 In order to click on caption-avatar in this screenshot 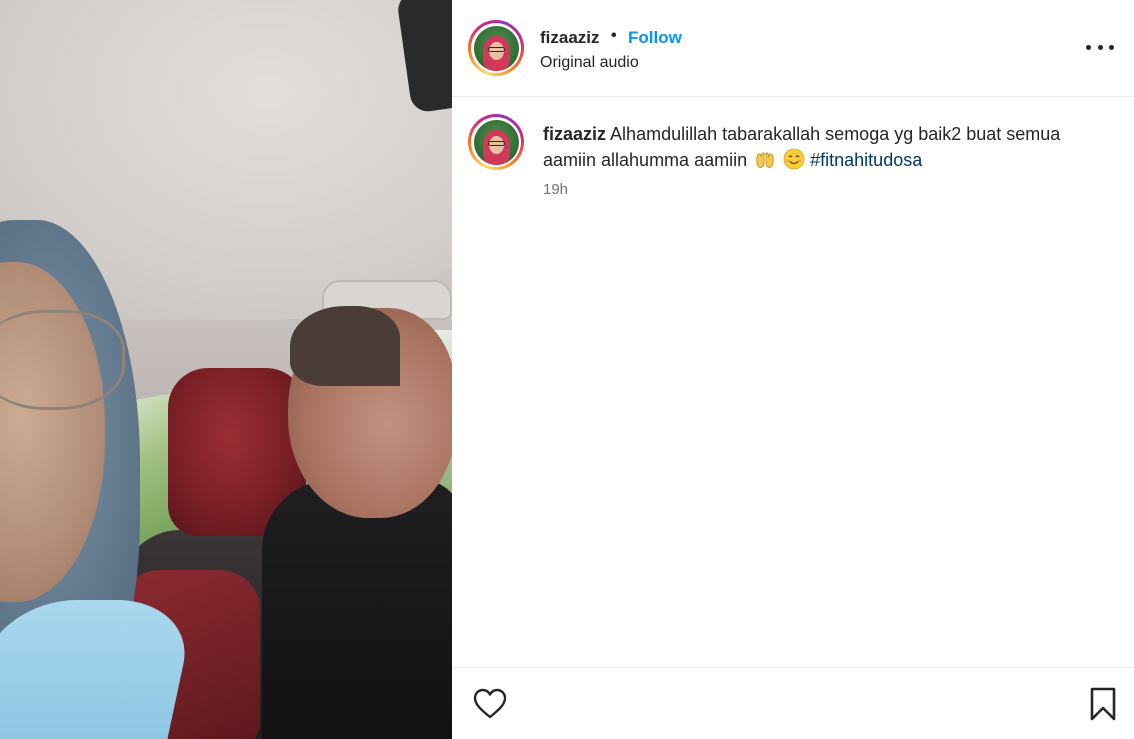, I will do `click(496, 142)`.